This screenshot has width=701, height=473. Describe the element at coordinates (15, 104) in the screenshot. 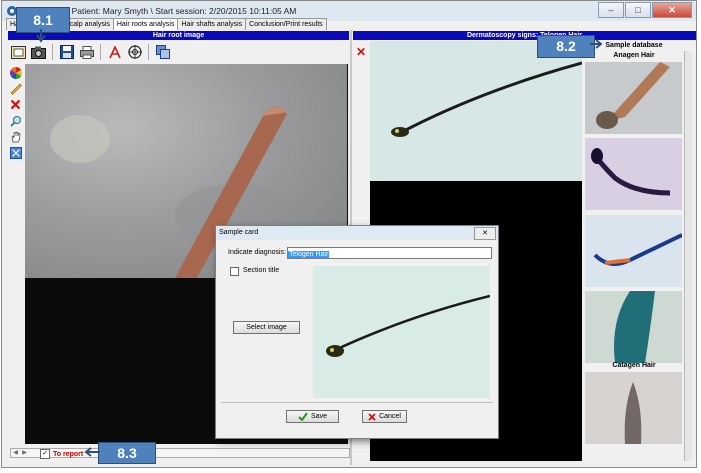

I see `delete-x-icon` at that location.